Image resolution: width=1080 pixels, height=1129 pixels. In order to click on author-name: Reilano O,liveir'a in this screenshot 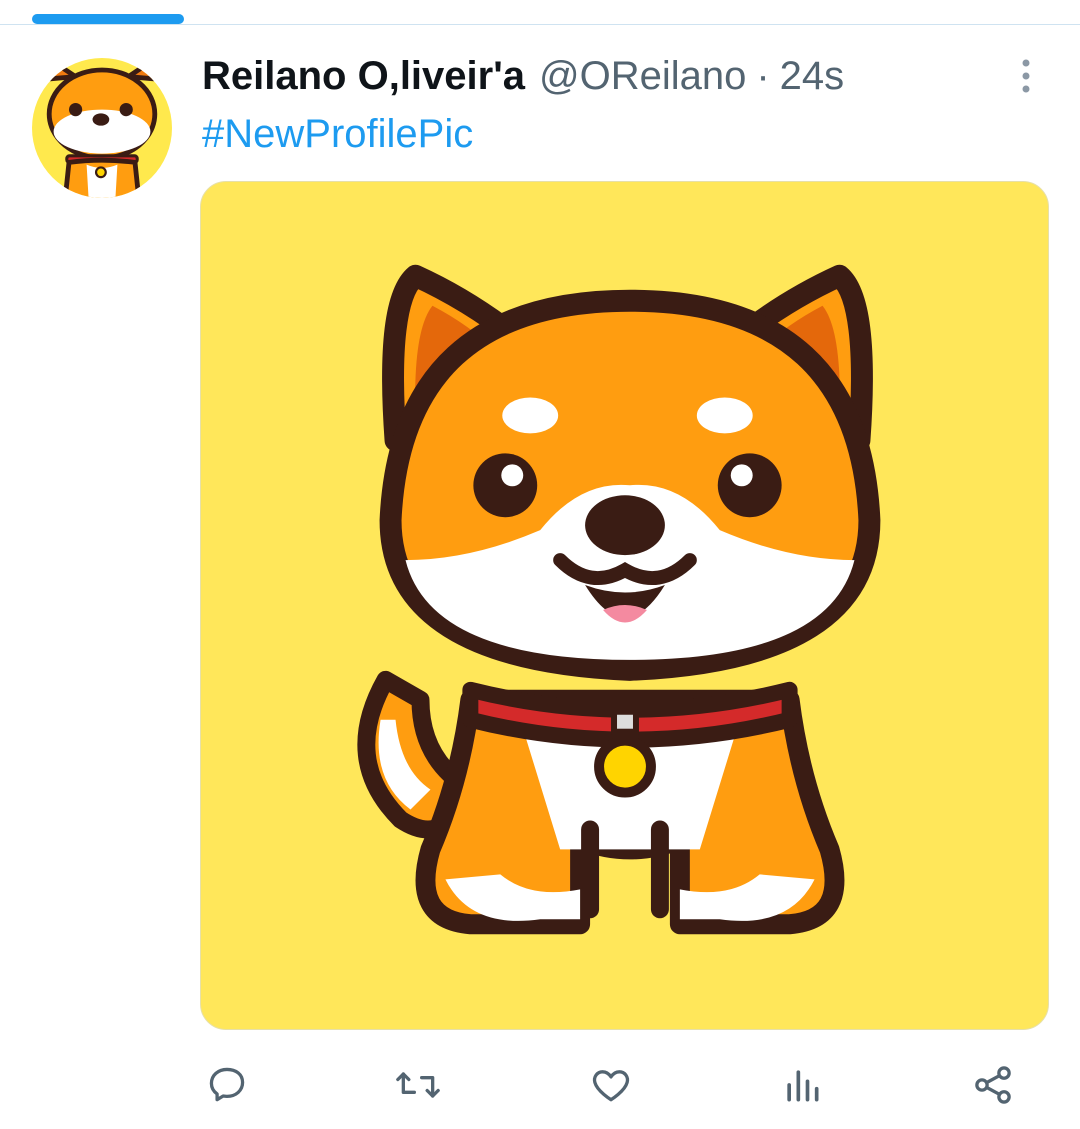, I will do `click(363, 76)`.